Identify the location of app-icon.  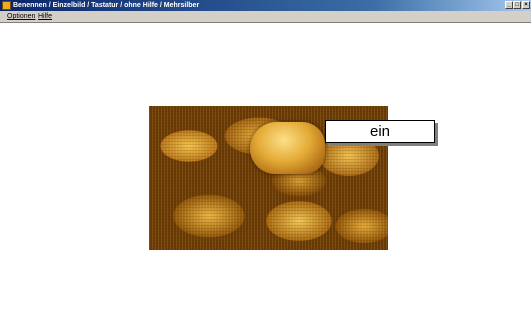
(6, 5).